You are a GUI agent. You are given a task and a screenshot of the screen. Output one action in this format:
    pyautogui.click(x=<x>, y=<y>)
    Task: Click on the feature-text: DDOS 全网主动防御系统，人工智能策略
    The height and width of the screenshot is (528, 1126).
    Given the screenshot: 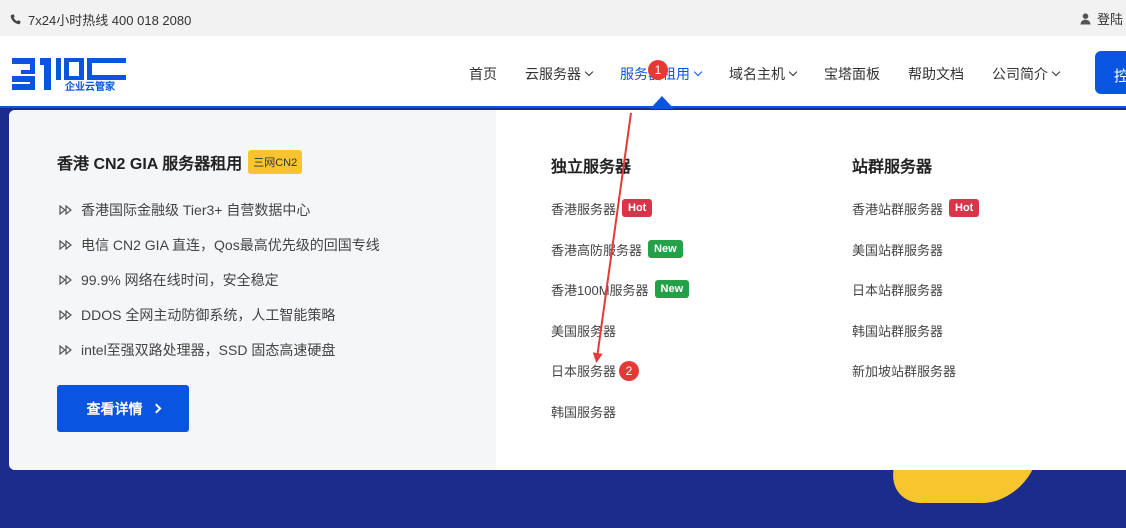 What is the action you would take?
    pyautogui.click(x=208, y=314)
    